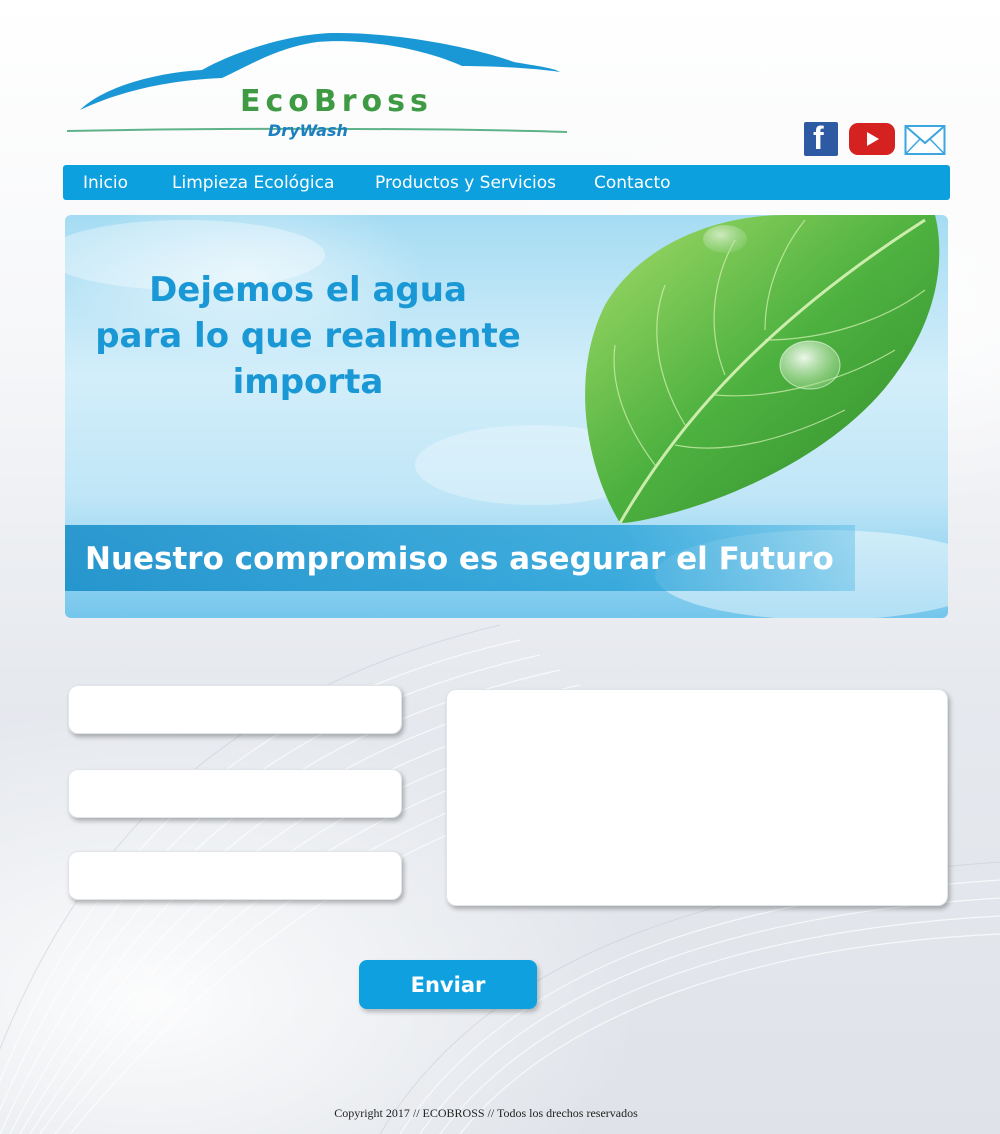 Image resolution: width=1000 pixels, height=1134 pixels. I want to click on facebook-icon: f, so click(821, 138).